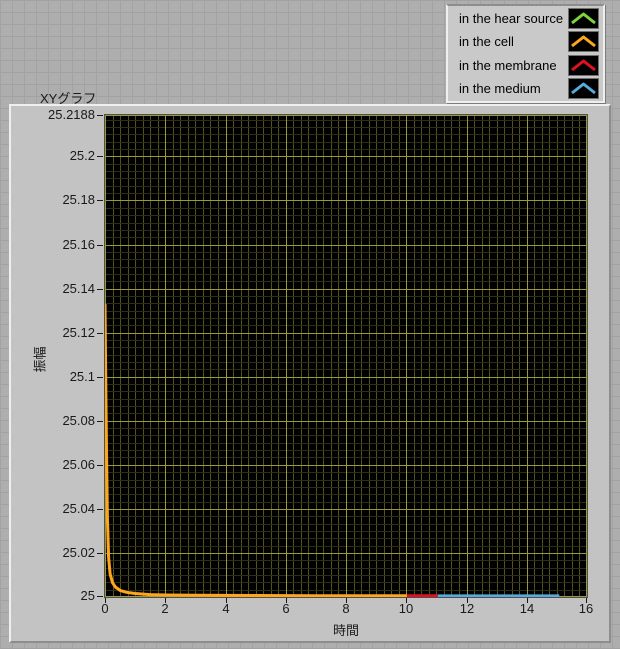 This screenshot has height=649, width=620. Describe the element at coordinates (78, 508) in the screenshot. I see `y-tick-label: 25.04` at that location.